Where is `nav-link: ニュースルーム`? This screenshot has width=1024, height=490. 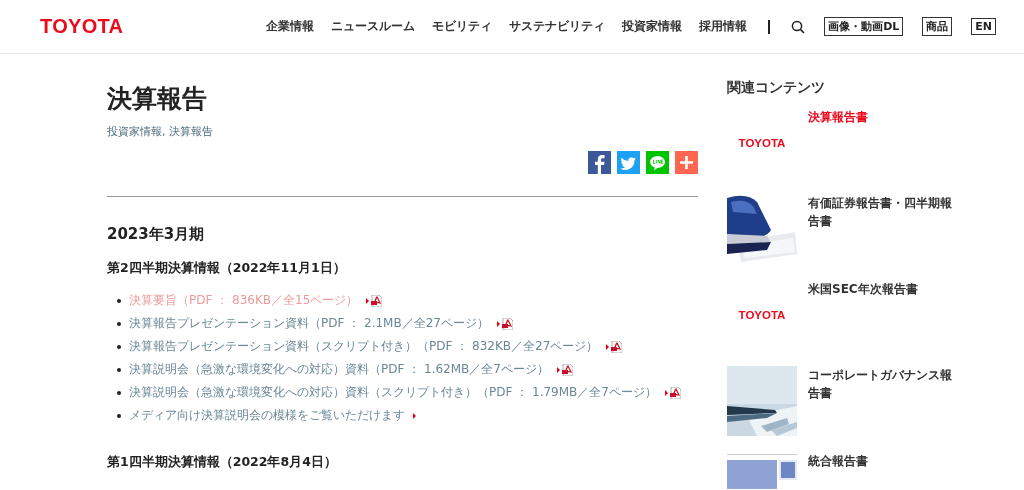
nav-link: ニュースルーム is located at coordinates (373, 26).